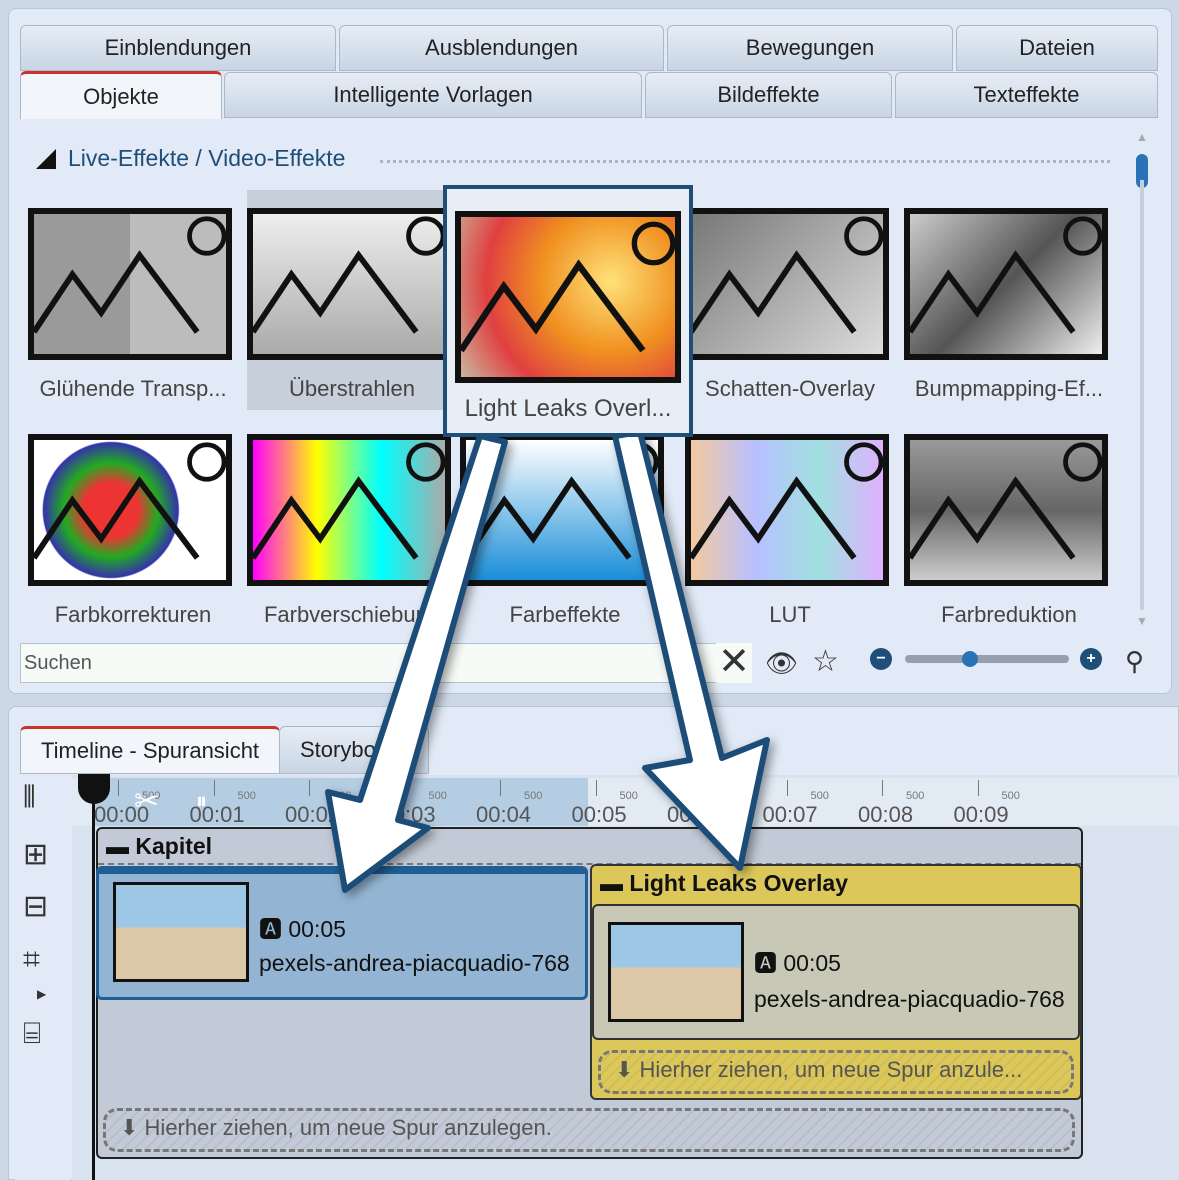 The width and height of the screenshot is (1179, 1180). I want to click on effect-thumbnail, so click(568, 297).